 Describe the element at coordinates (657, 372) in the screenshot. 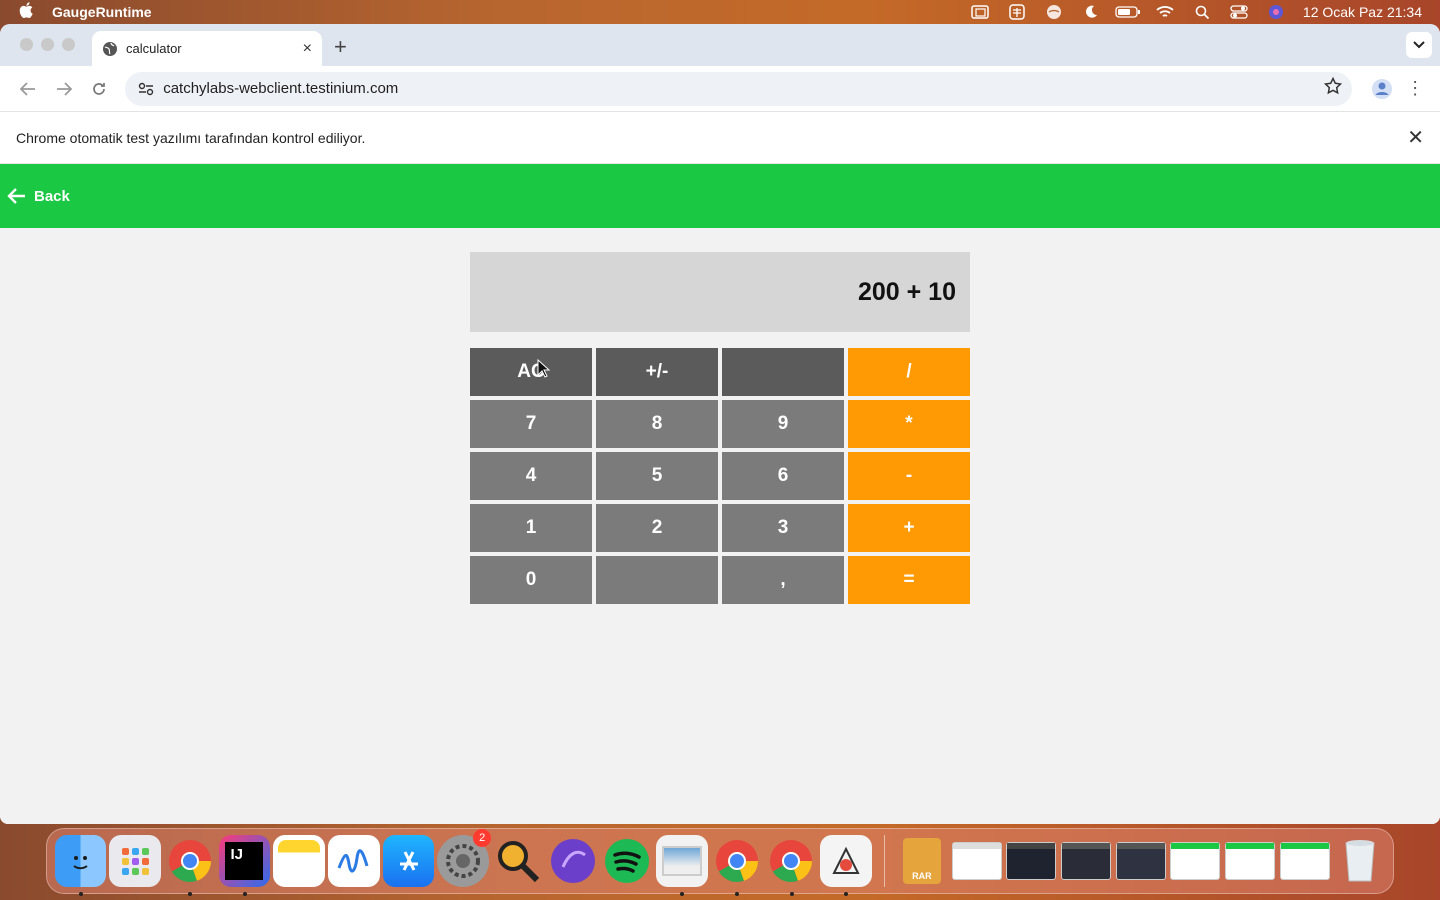

I see `key-plus-minus: +/-` at that location.